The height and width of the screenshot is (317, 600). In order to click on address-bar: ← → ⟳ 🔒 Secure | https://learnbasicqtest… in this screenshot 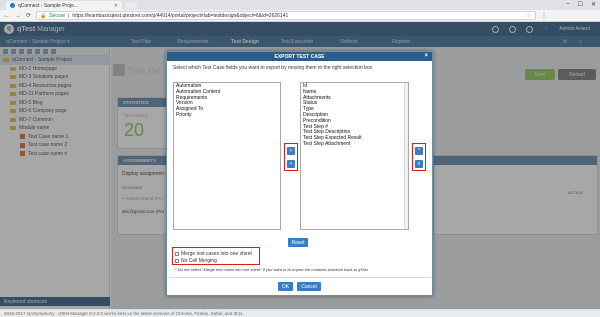, I will do `click(300, 16)`.